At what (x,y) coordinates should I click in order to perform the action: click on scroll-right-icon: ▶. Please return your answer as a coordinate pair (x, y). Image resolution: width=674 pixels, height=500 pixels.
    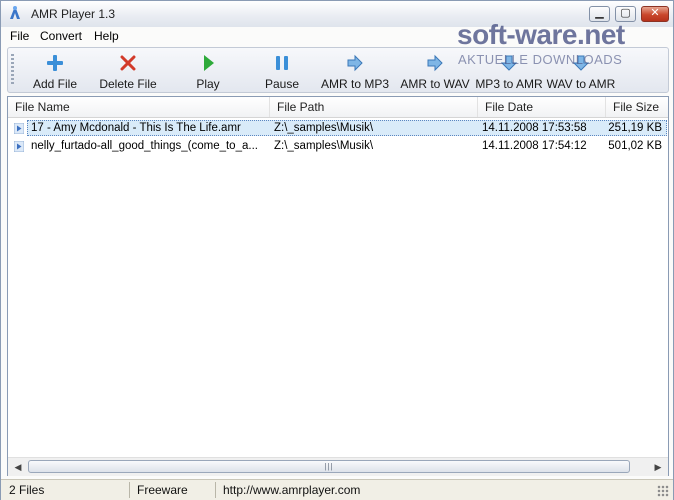
    Looking at the image, I should click on (658, 467).